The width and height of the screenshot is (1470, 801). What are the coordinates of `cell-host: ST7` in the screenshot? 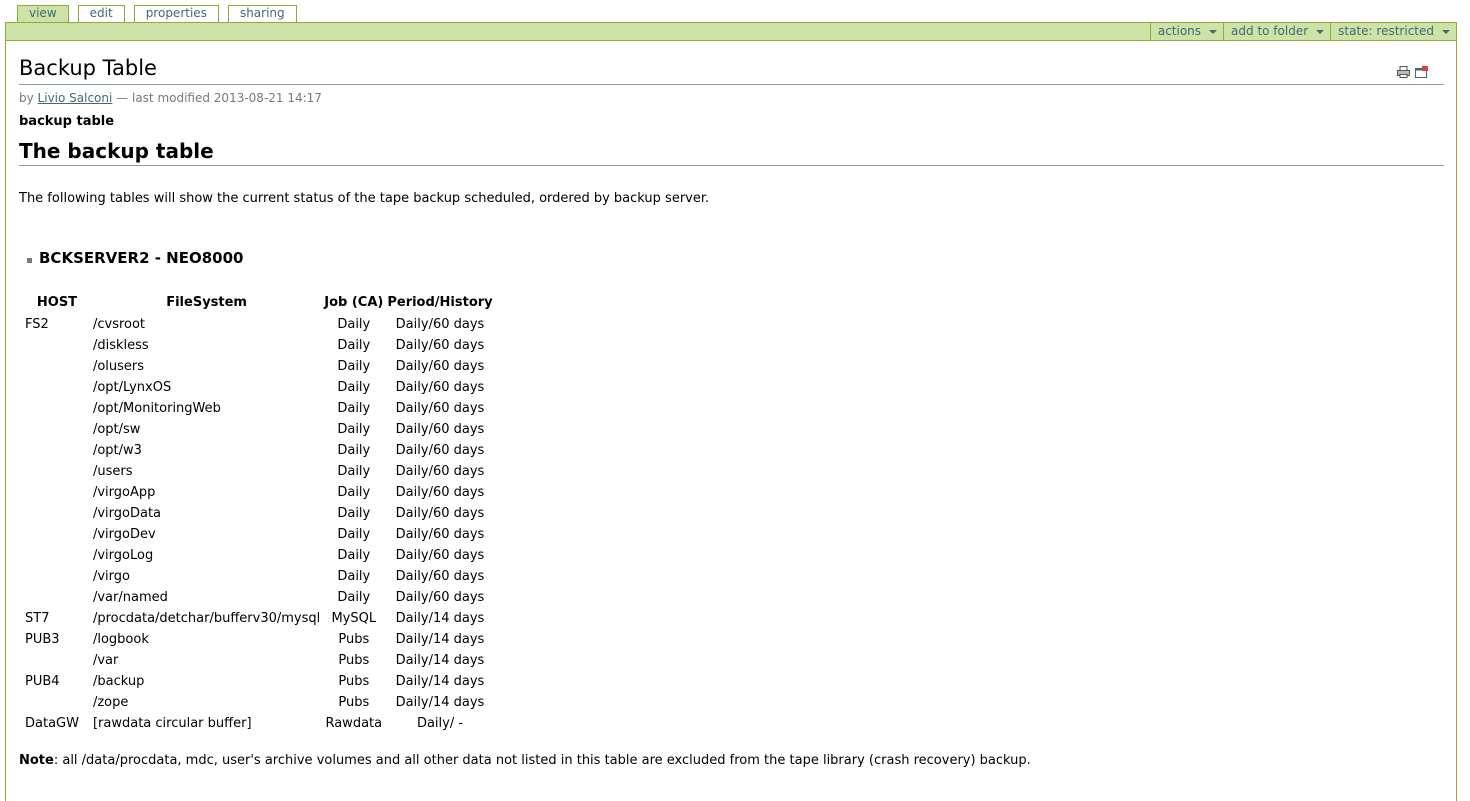 It's located at (37, 618).